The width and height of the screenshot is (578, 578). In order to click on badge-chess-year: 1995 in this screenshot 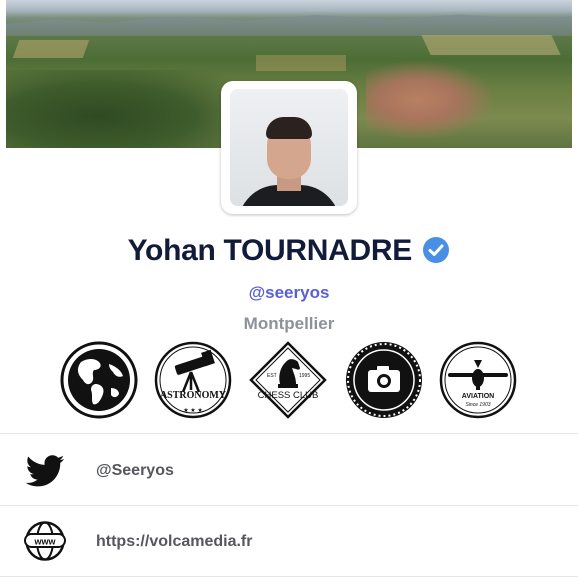, I will do `click(304, 376)`.